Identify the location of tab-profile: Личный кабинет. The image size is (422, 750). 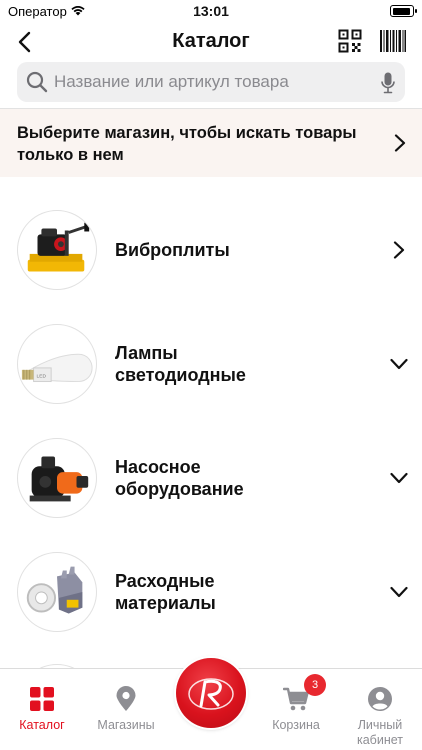
(380, 709).